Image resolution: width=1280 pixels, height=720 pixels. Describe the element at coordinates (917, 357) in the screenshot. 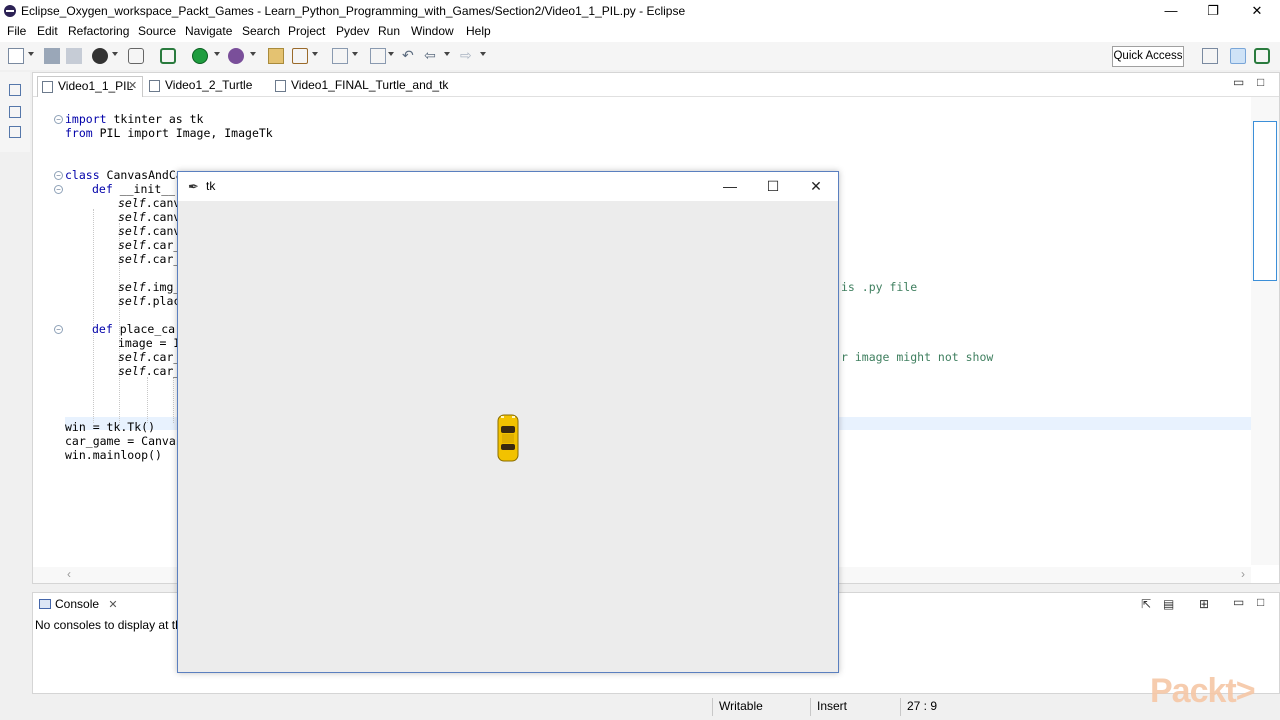

I see `code-comment: r image might not show` at that location.